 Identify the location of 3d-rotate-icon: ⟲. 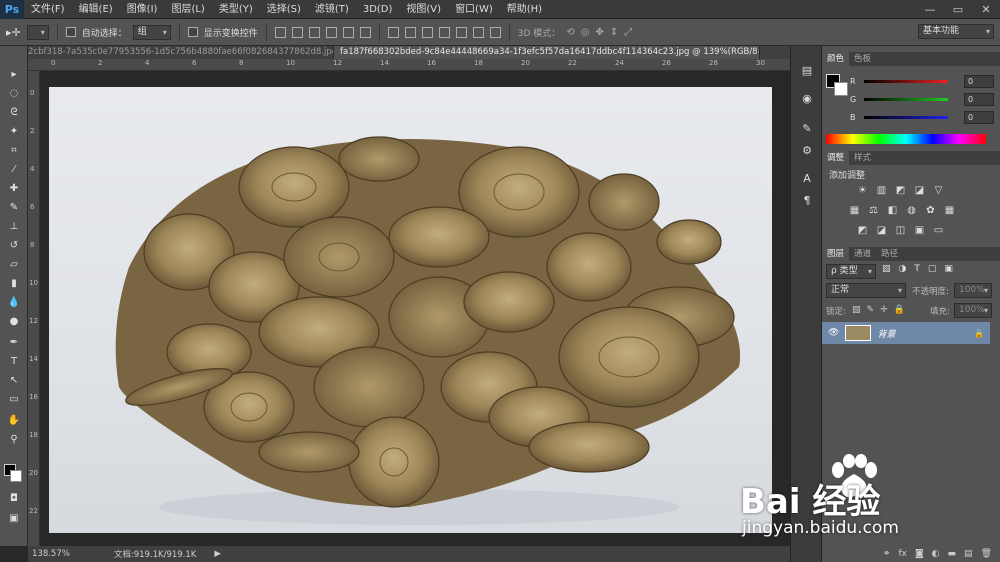
(570, 32).